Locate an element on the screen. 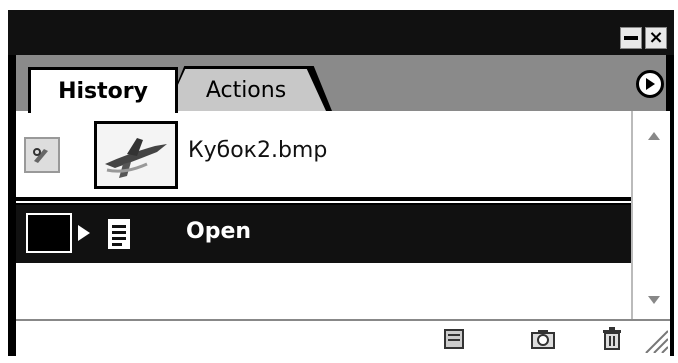 Image resolution: width=678 pixels, height=363 pixels. snapshot-thumbnail is located at coordinates (136, 155).